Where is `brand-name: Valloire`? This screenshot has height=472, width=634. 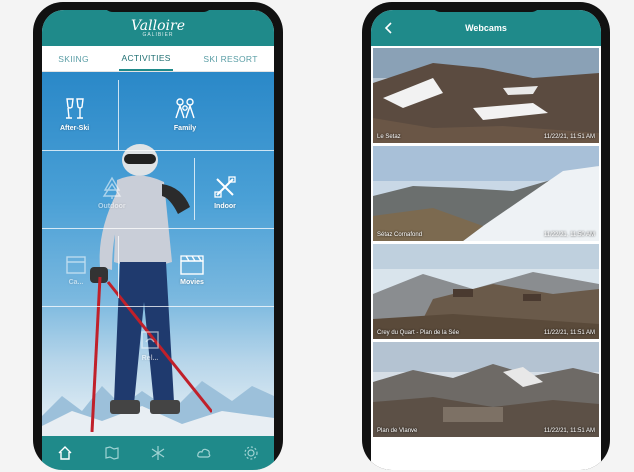 brand-name: Valloire is located at coordinates (157, 25).